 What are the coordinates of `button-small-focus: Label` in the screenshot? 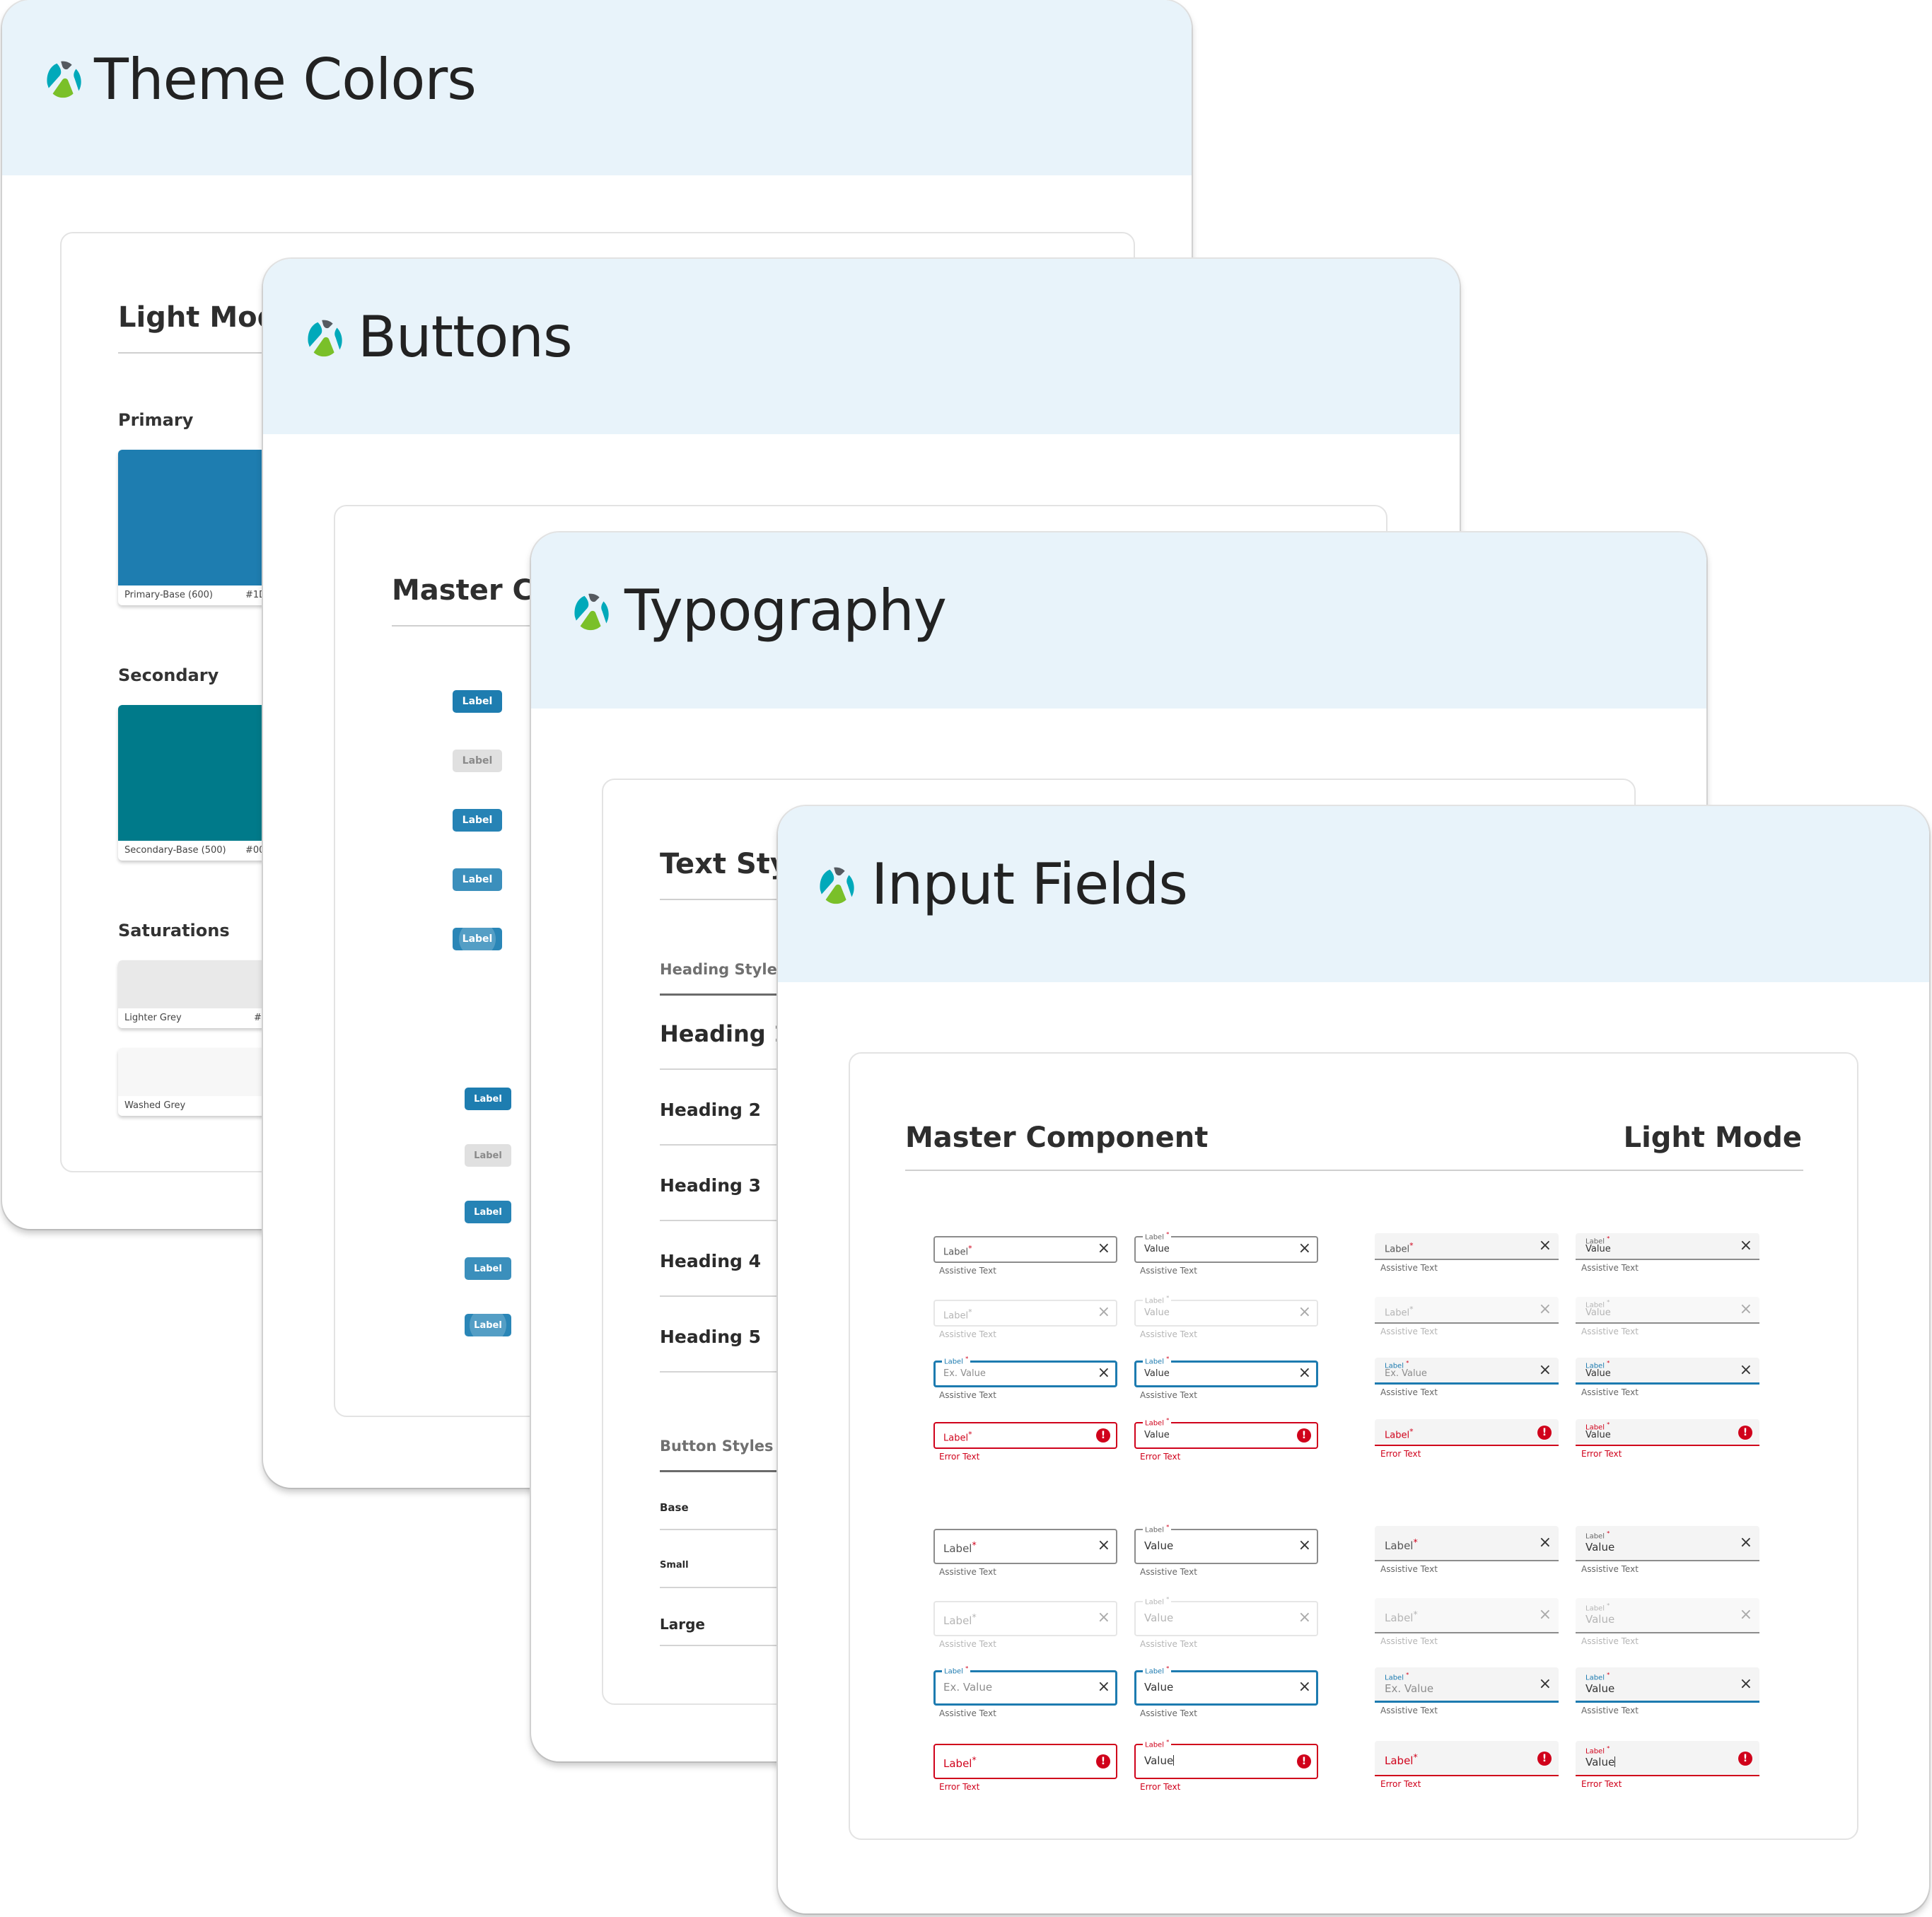 It's located at (488, 1269).